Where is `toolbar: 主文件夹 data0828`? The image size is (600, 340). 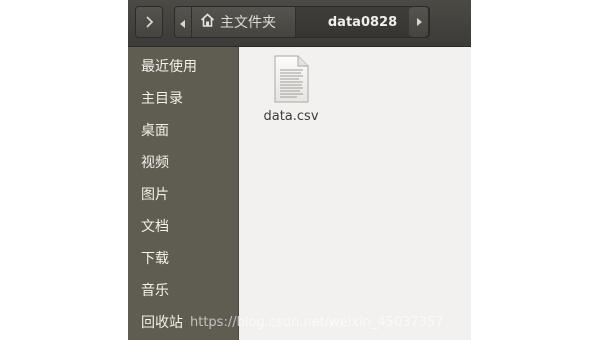
toolbar: 主文件夹 data0828 is located at coordinates (299, 23).